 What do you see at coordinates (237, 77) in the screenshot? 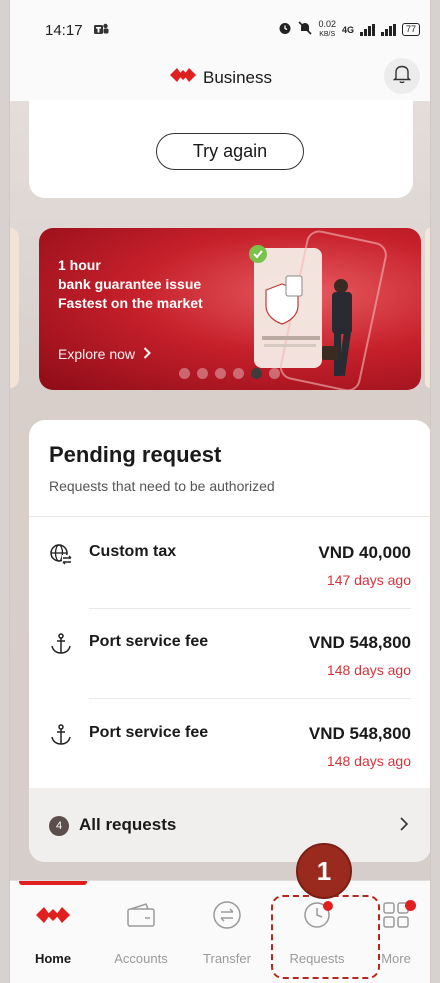
I see `brand-name: Business` at bounding box center [237, 77].